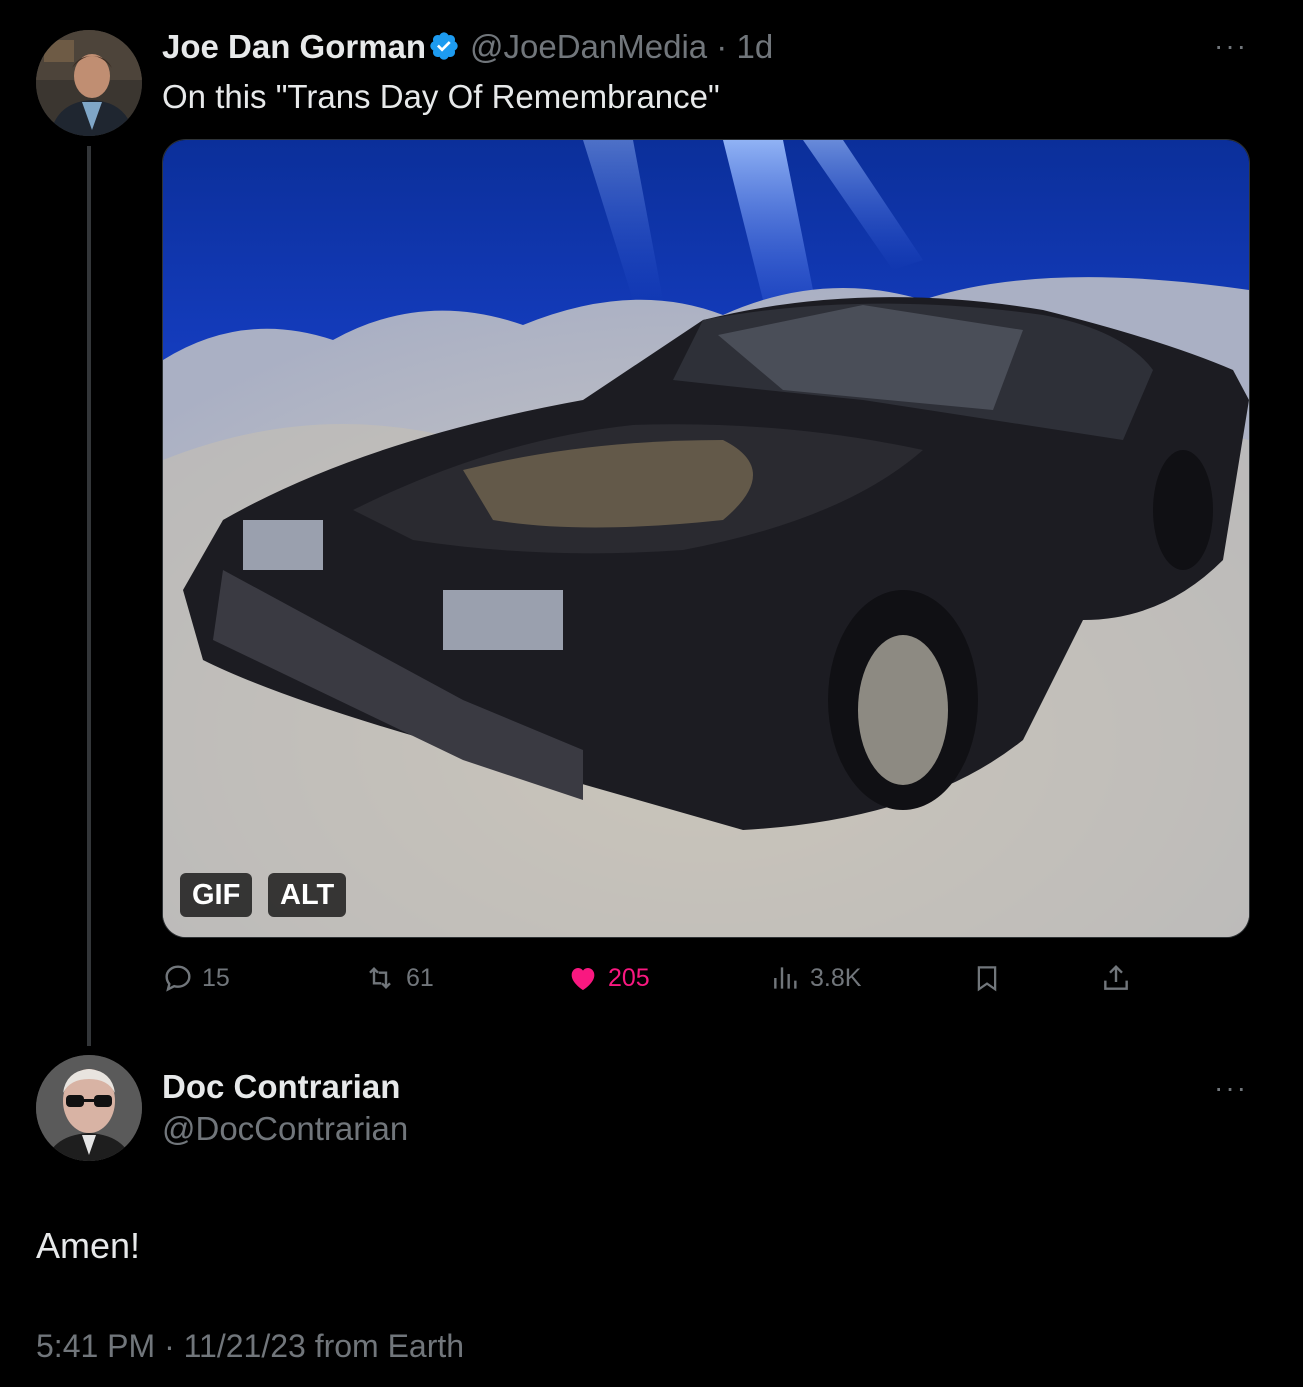 Image resolution: width=1303 pixels, height=1387 pixels. What do you see at coordinates (588, 46) in the screenshot?
I see `author-handle: @JoeDanMedia` at bounding box center [588, 46].